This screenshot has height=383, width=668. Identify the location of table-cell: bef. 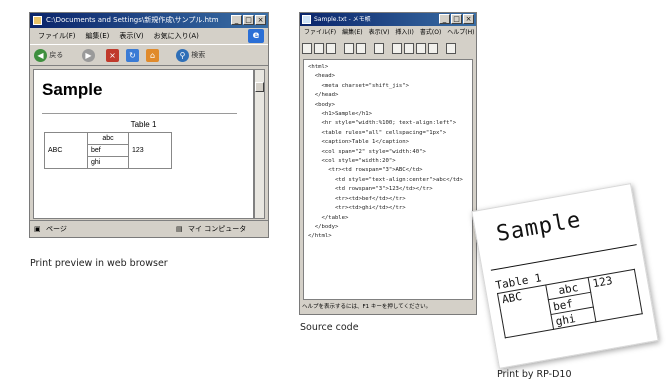
(108, 150).